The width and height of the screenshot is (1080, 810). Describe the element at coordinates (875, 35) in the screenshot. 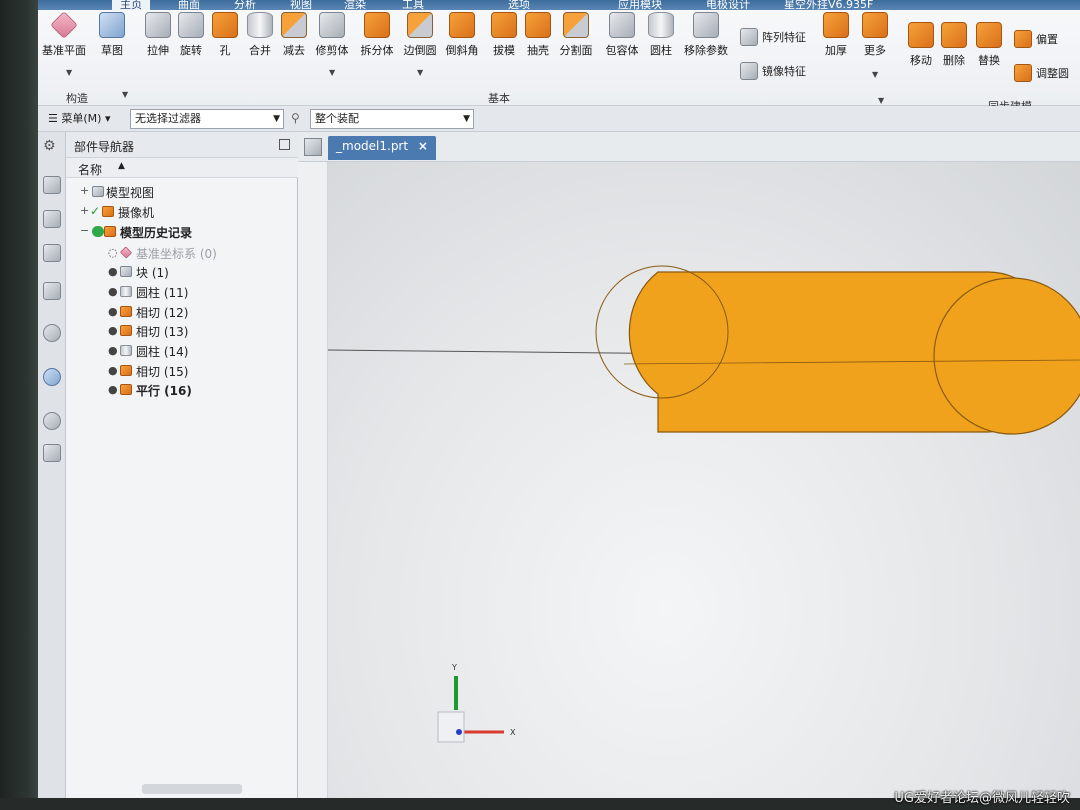

I see `more-button: 更多` at that location.